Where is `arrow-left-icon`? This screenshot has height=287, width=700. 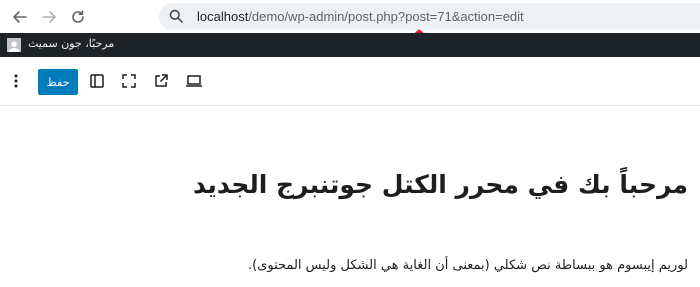
arrow-left-icon is located at coordinates (20, 17).